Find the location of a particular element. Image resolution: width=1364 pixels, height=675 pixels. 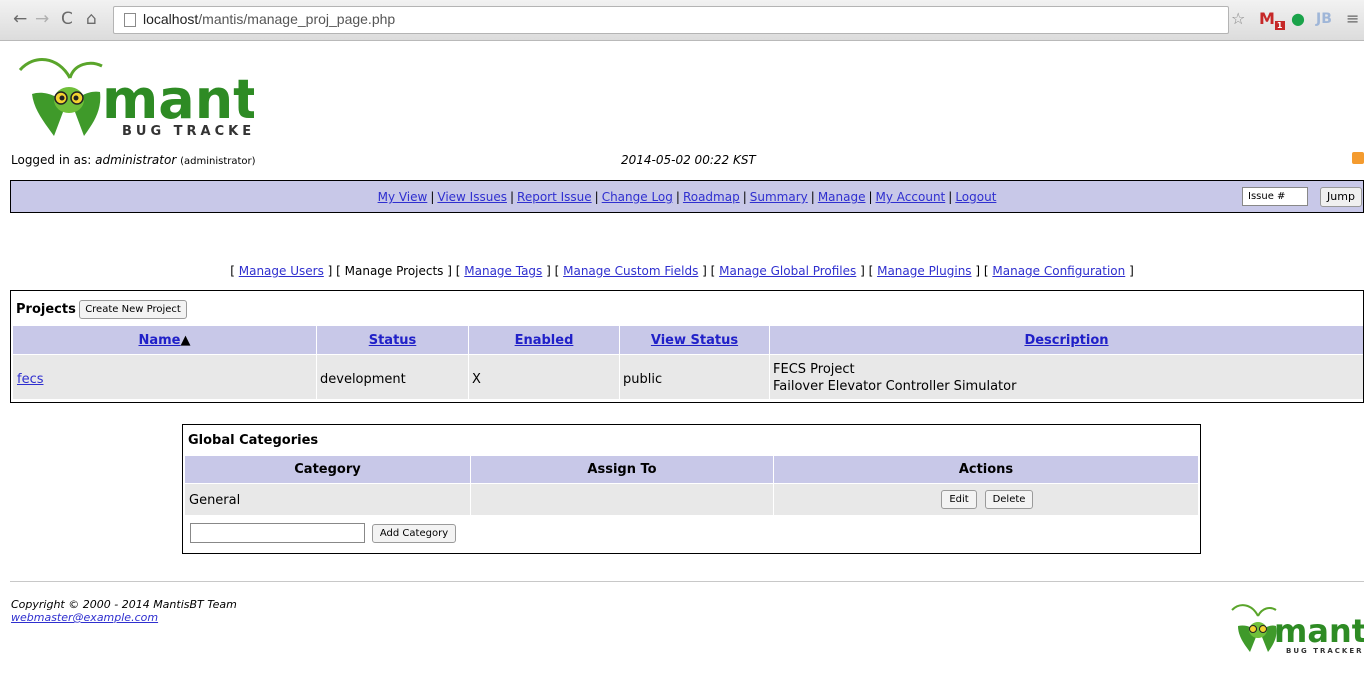

hangouts-icon: ● is located at coordinates (1298, 19).